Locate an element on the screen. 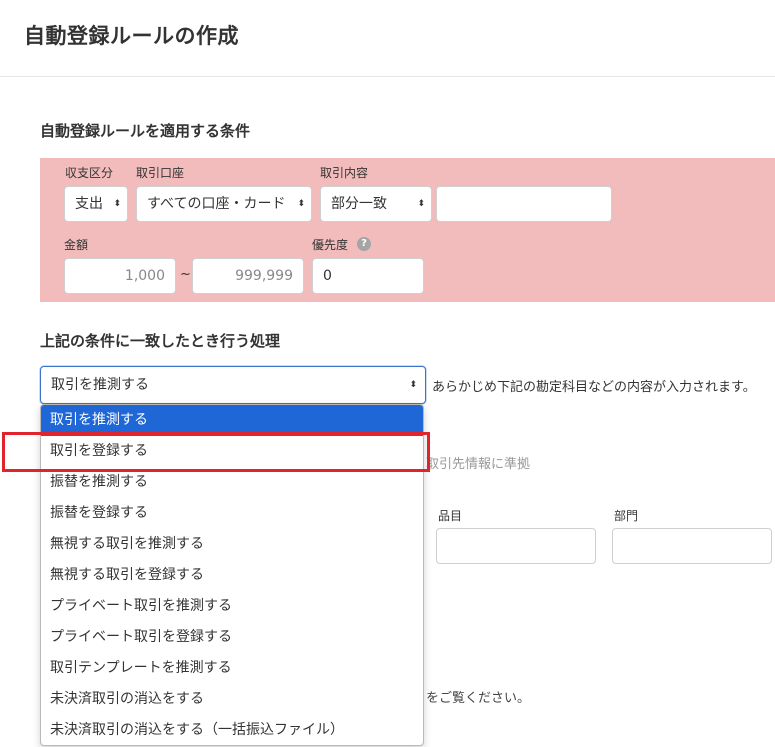  see-note: をご覧ください。 is located at coordinates (478, 698).